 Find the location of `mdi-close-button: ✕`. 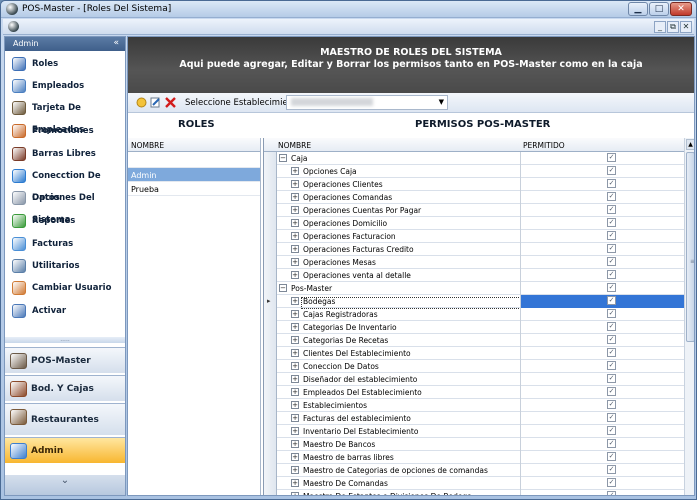

mdi-close-button: ✕ is located at coordinates (686, 27).